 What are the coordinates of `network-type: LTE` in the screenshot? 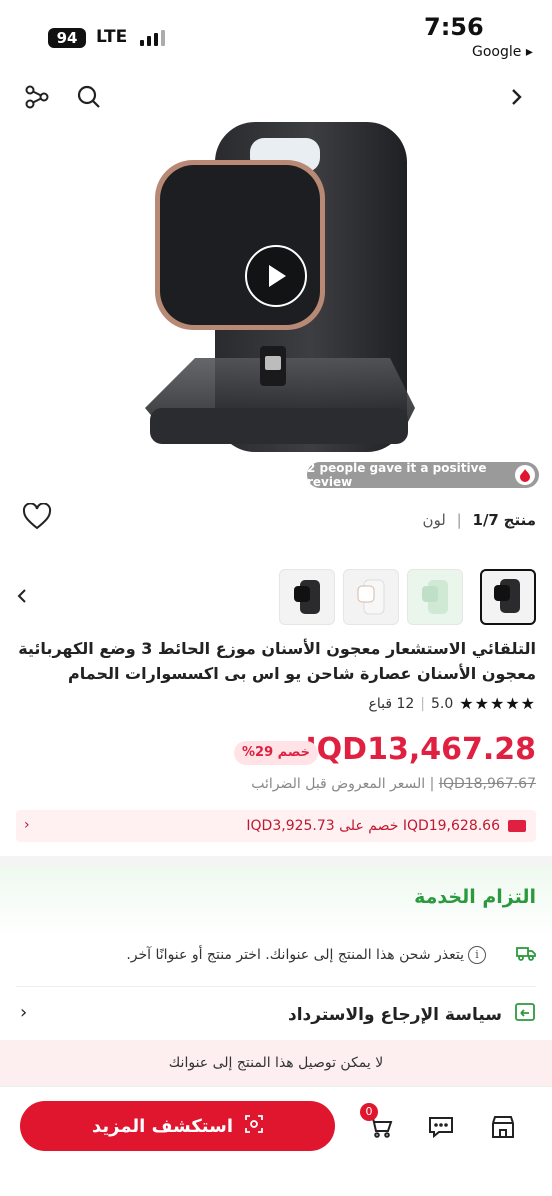 It's located at (112, 37).